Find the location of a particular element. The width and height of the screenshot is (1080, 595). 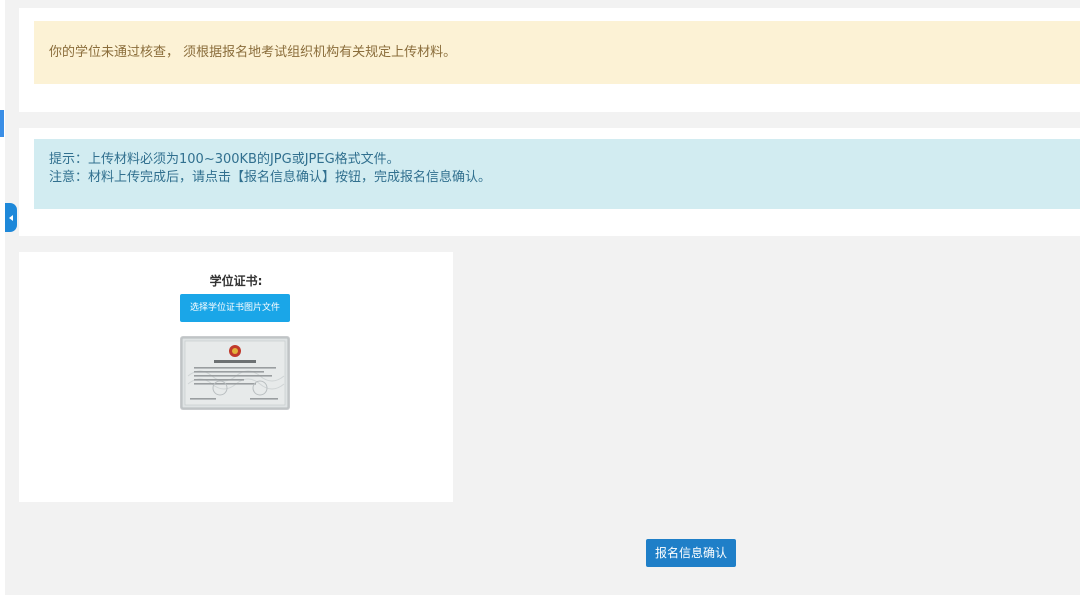

sidebar-collapse-toggle is located at coordinates (11, 217).